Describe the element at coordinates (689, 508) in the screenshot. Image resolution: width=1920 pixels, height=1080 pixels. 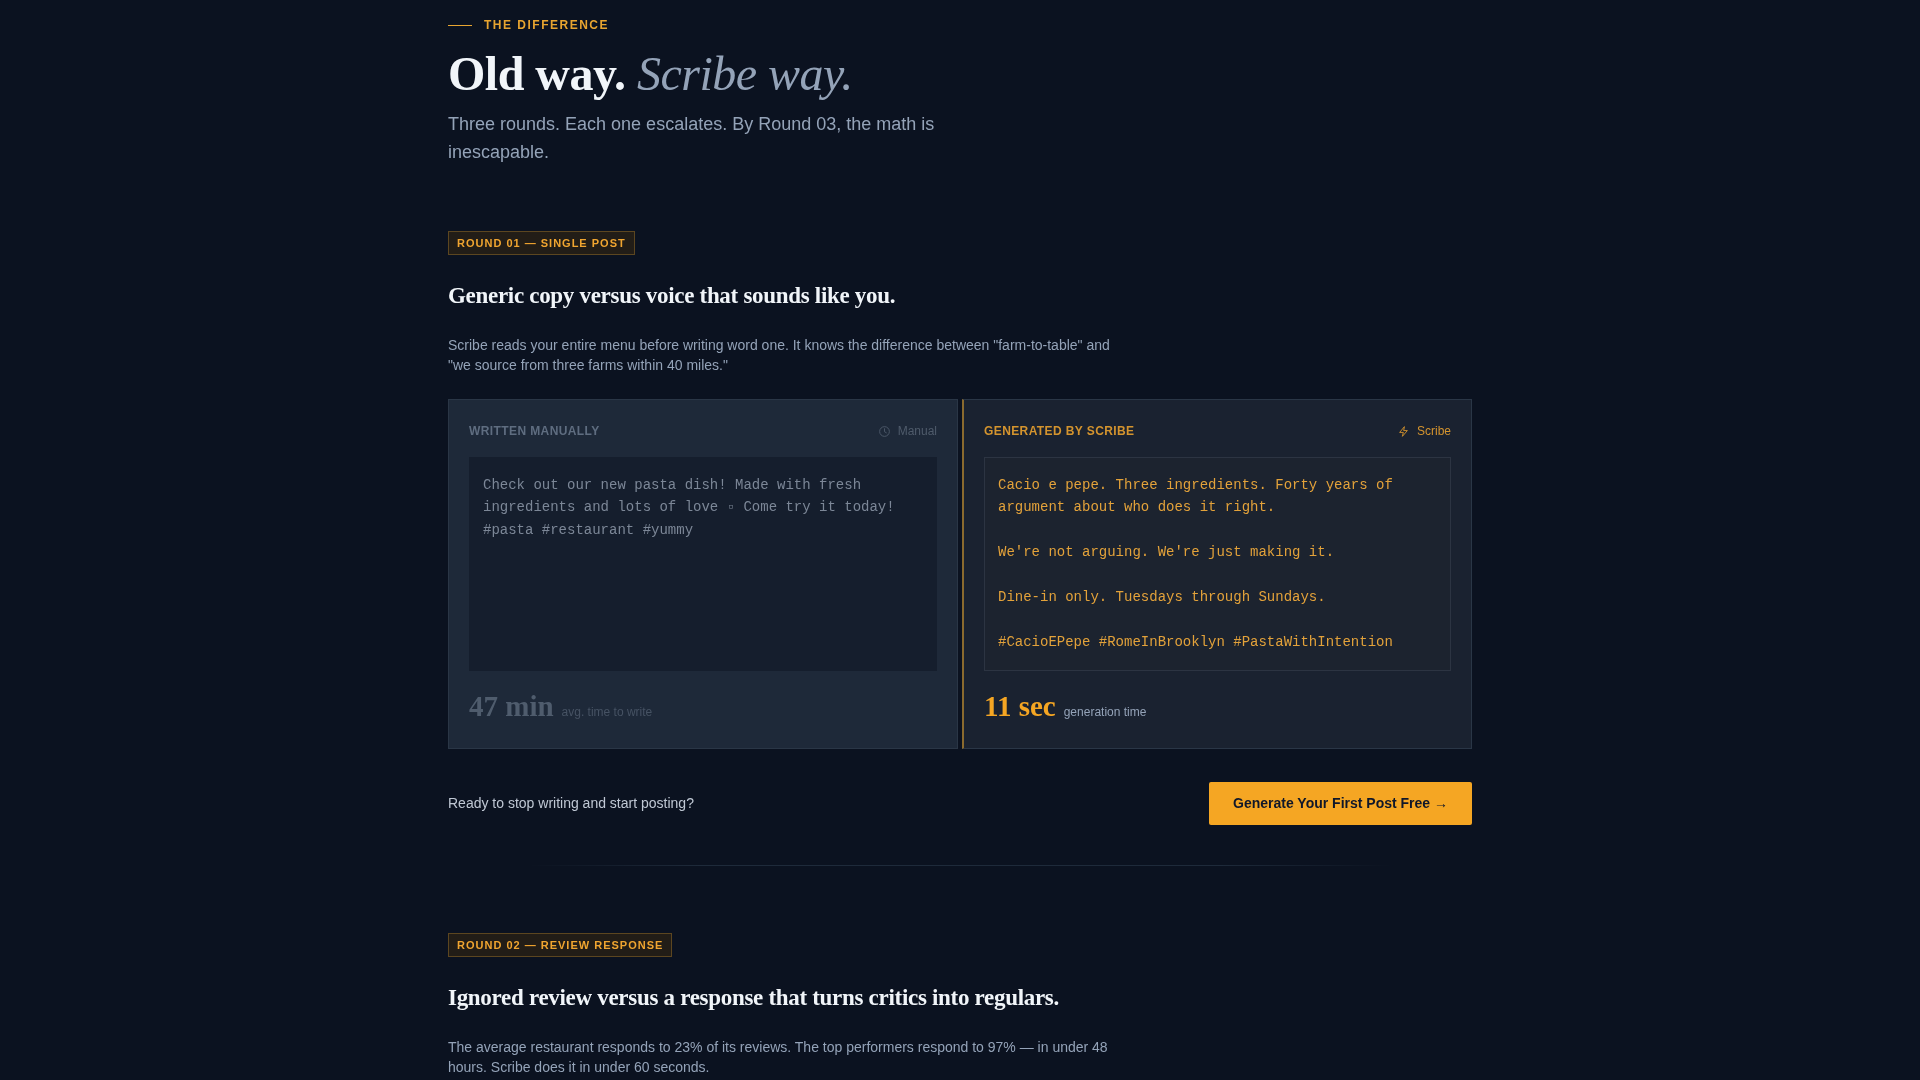
I see `post-text: Check out our new pasta dish! Made with fresh ingredients and lots of love ▫ Come try it today! #pasta #restaurant #yummy` at that location.